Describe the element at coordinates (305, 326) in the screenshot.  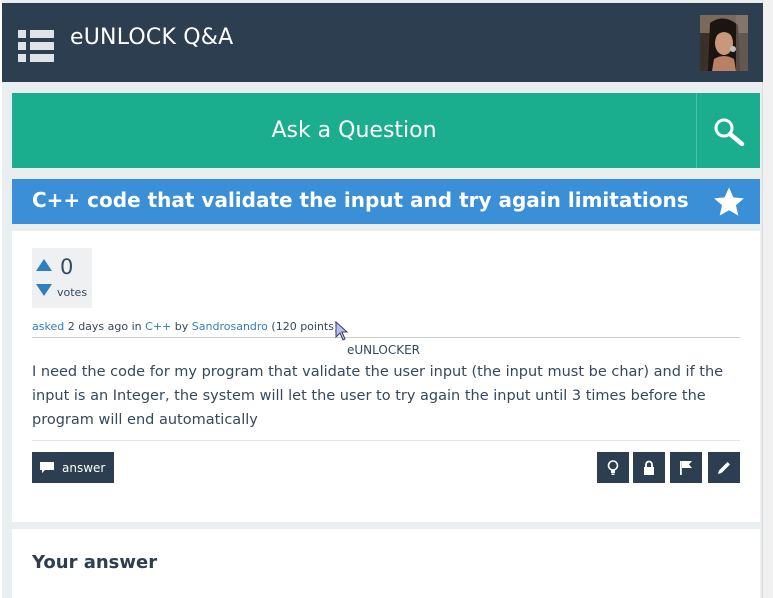
I see `author-points: (120 points)` at that location.